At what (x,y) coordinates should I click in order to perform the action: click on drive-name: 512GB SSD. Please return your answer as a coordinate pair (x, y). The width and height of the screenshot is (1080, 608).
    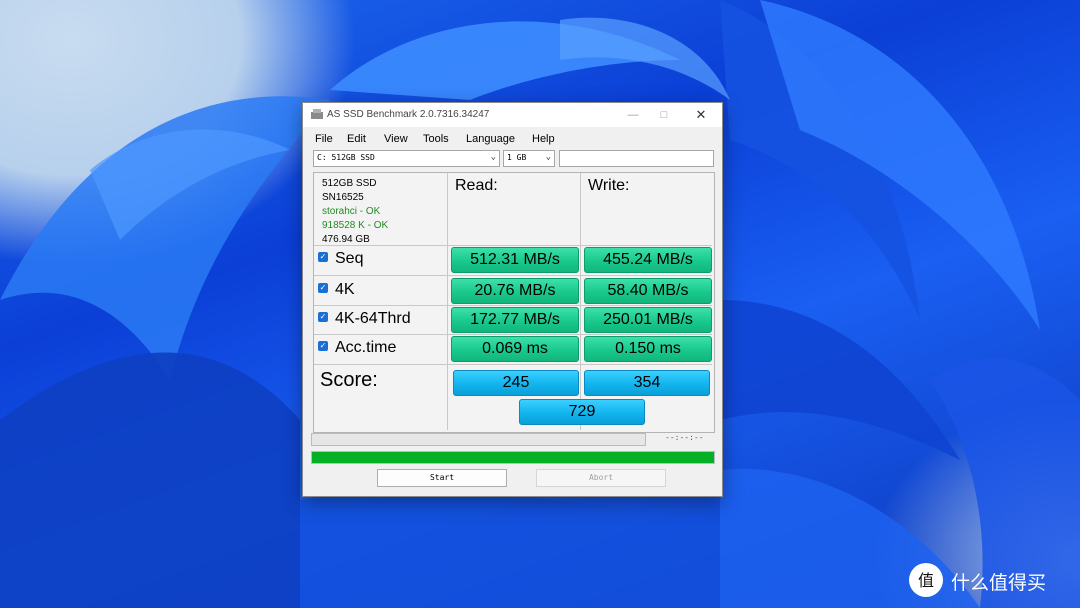
    Looking at the image, I should click on (349, 183).